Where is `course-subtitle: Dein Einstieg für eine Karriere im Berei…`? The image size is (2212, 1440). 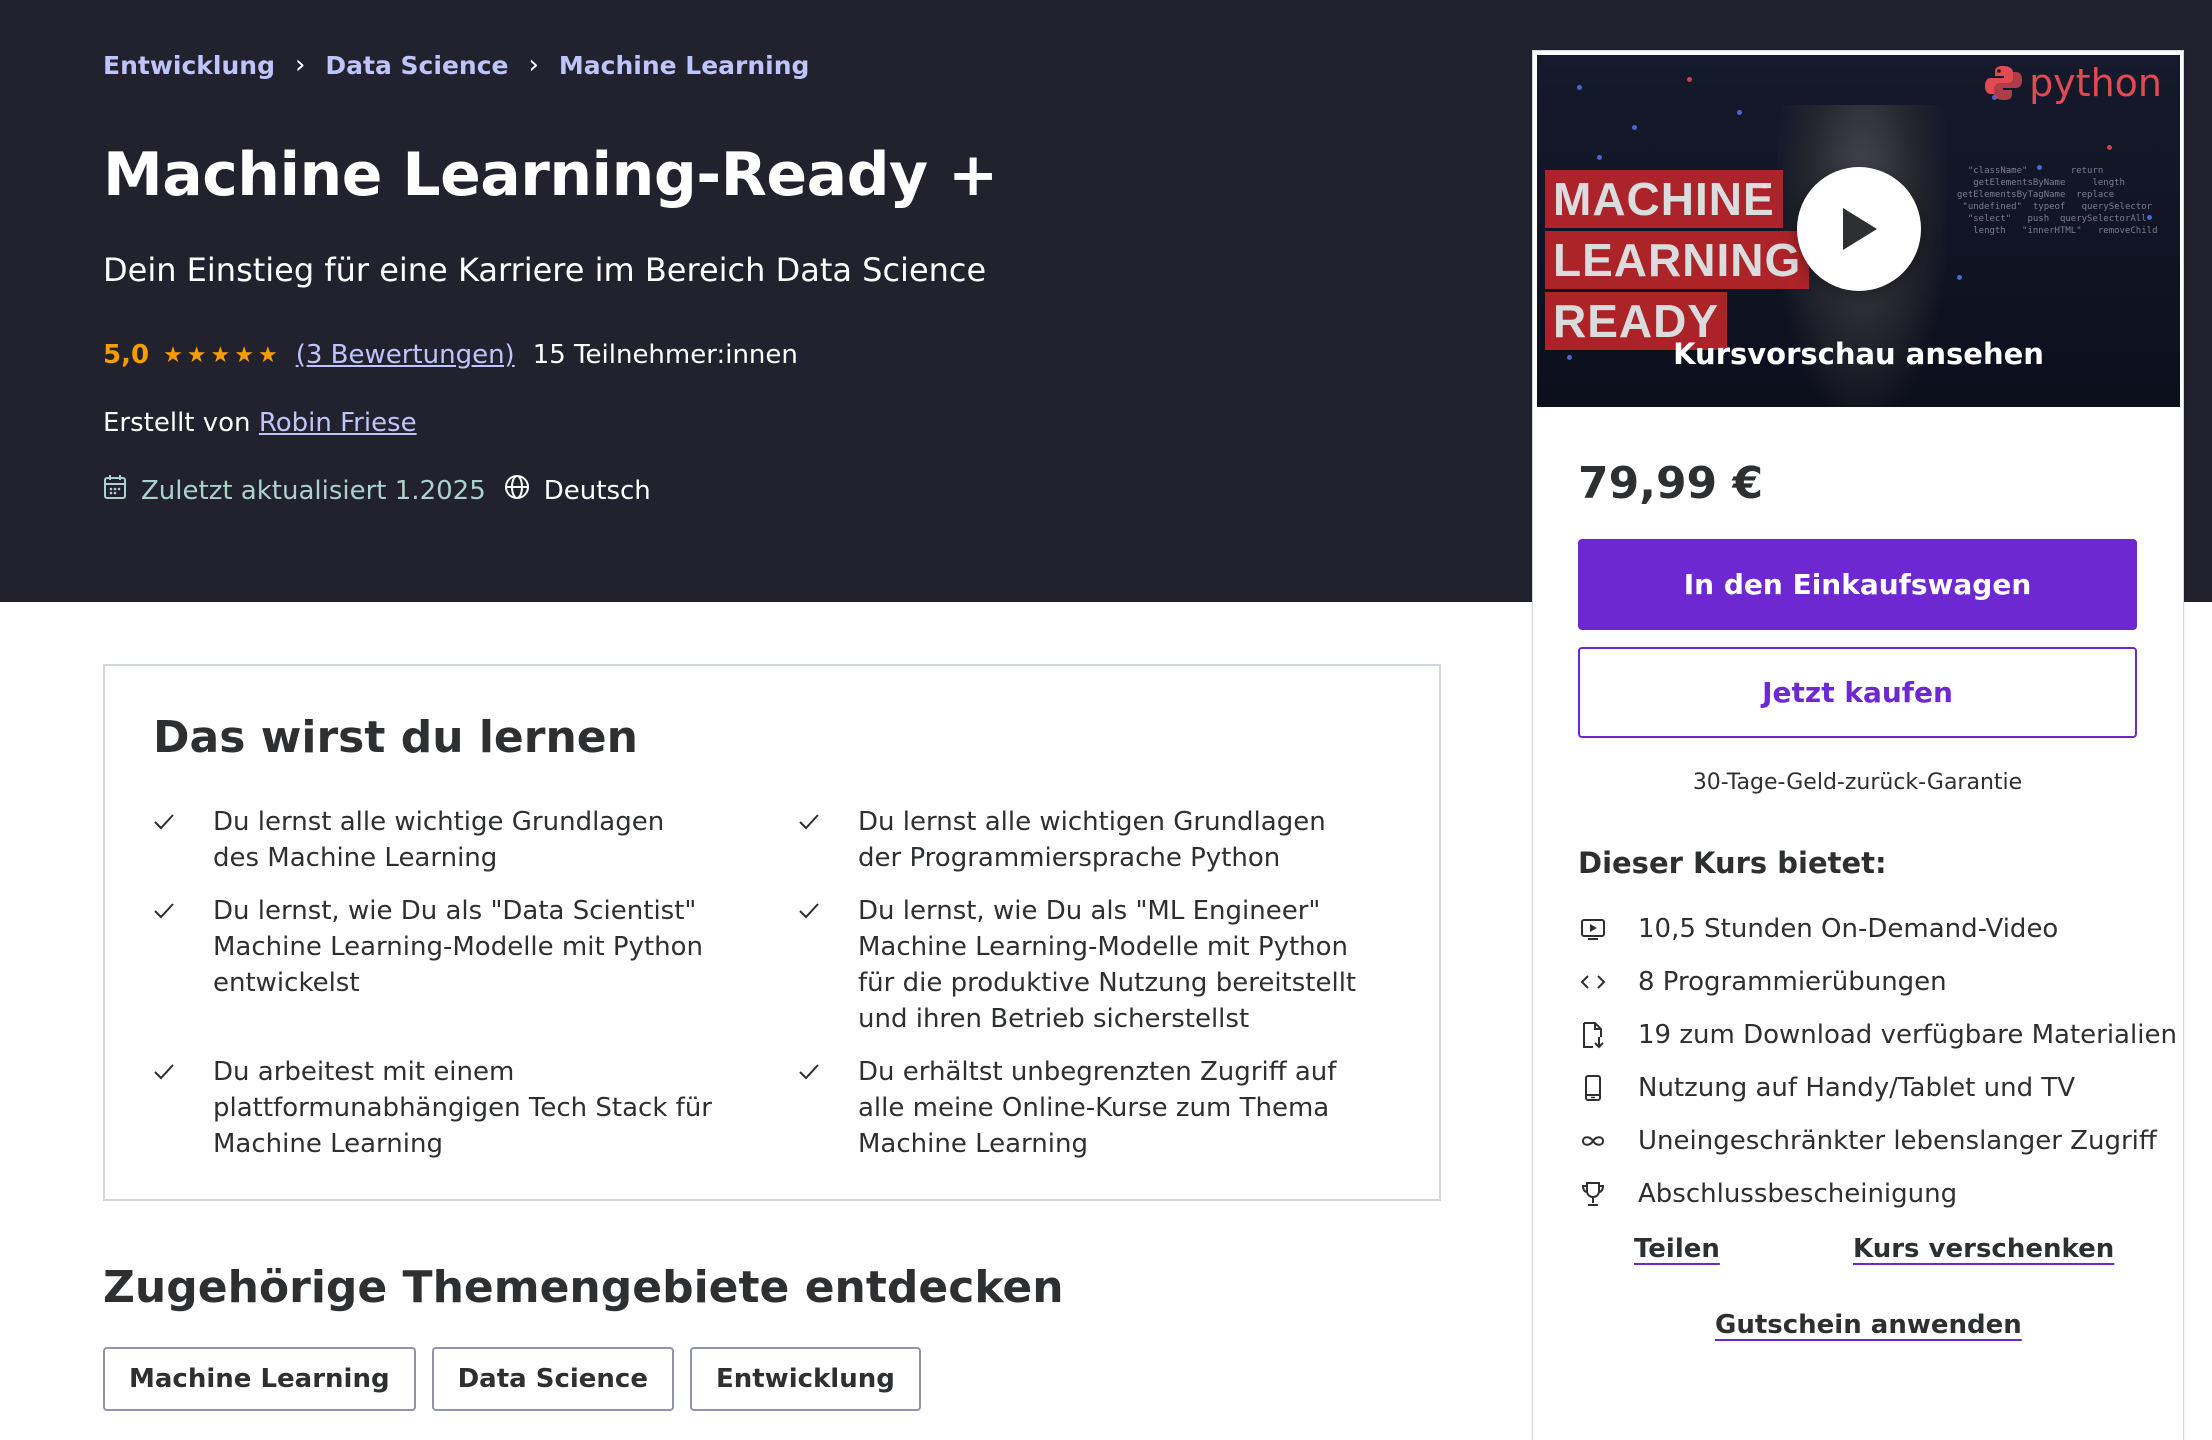
course-subtitle: Dein Einstieg für eine Karriere im Berei… is located at coordinates (545, 270).